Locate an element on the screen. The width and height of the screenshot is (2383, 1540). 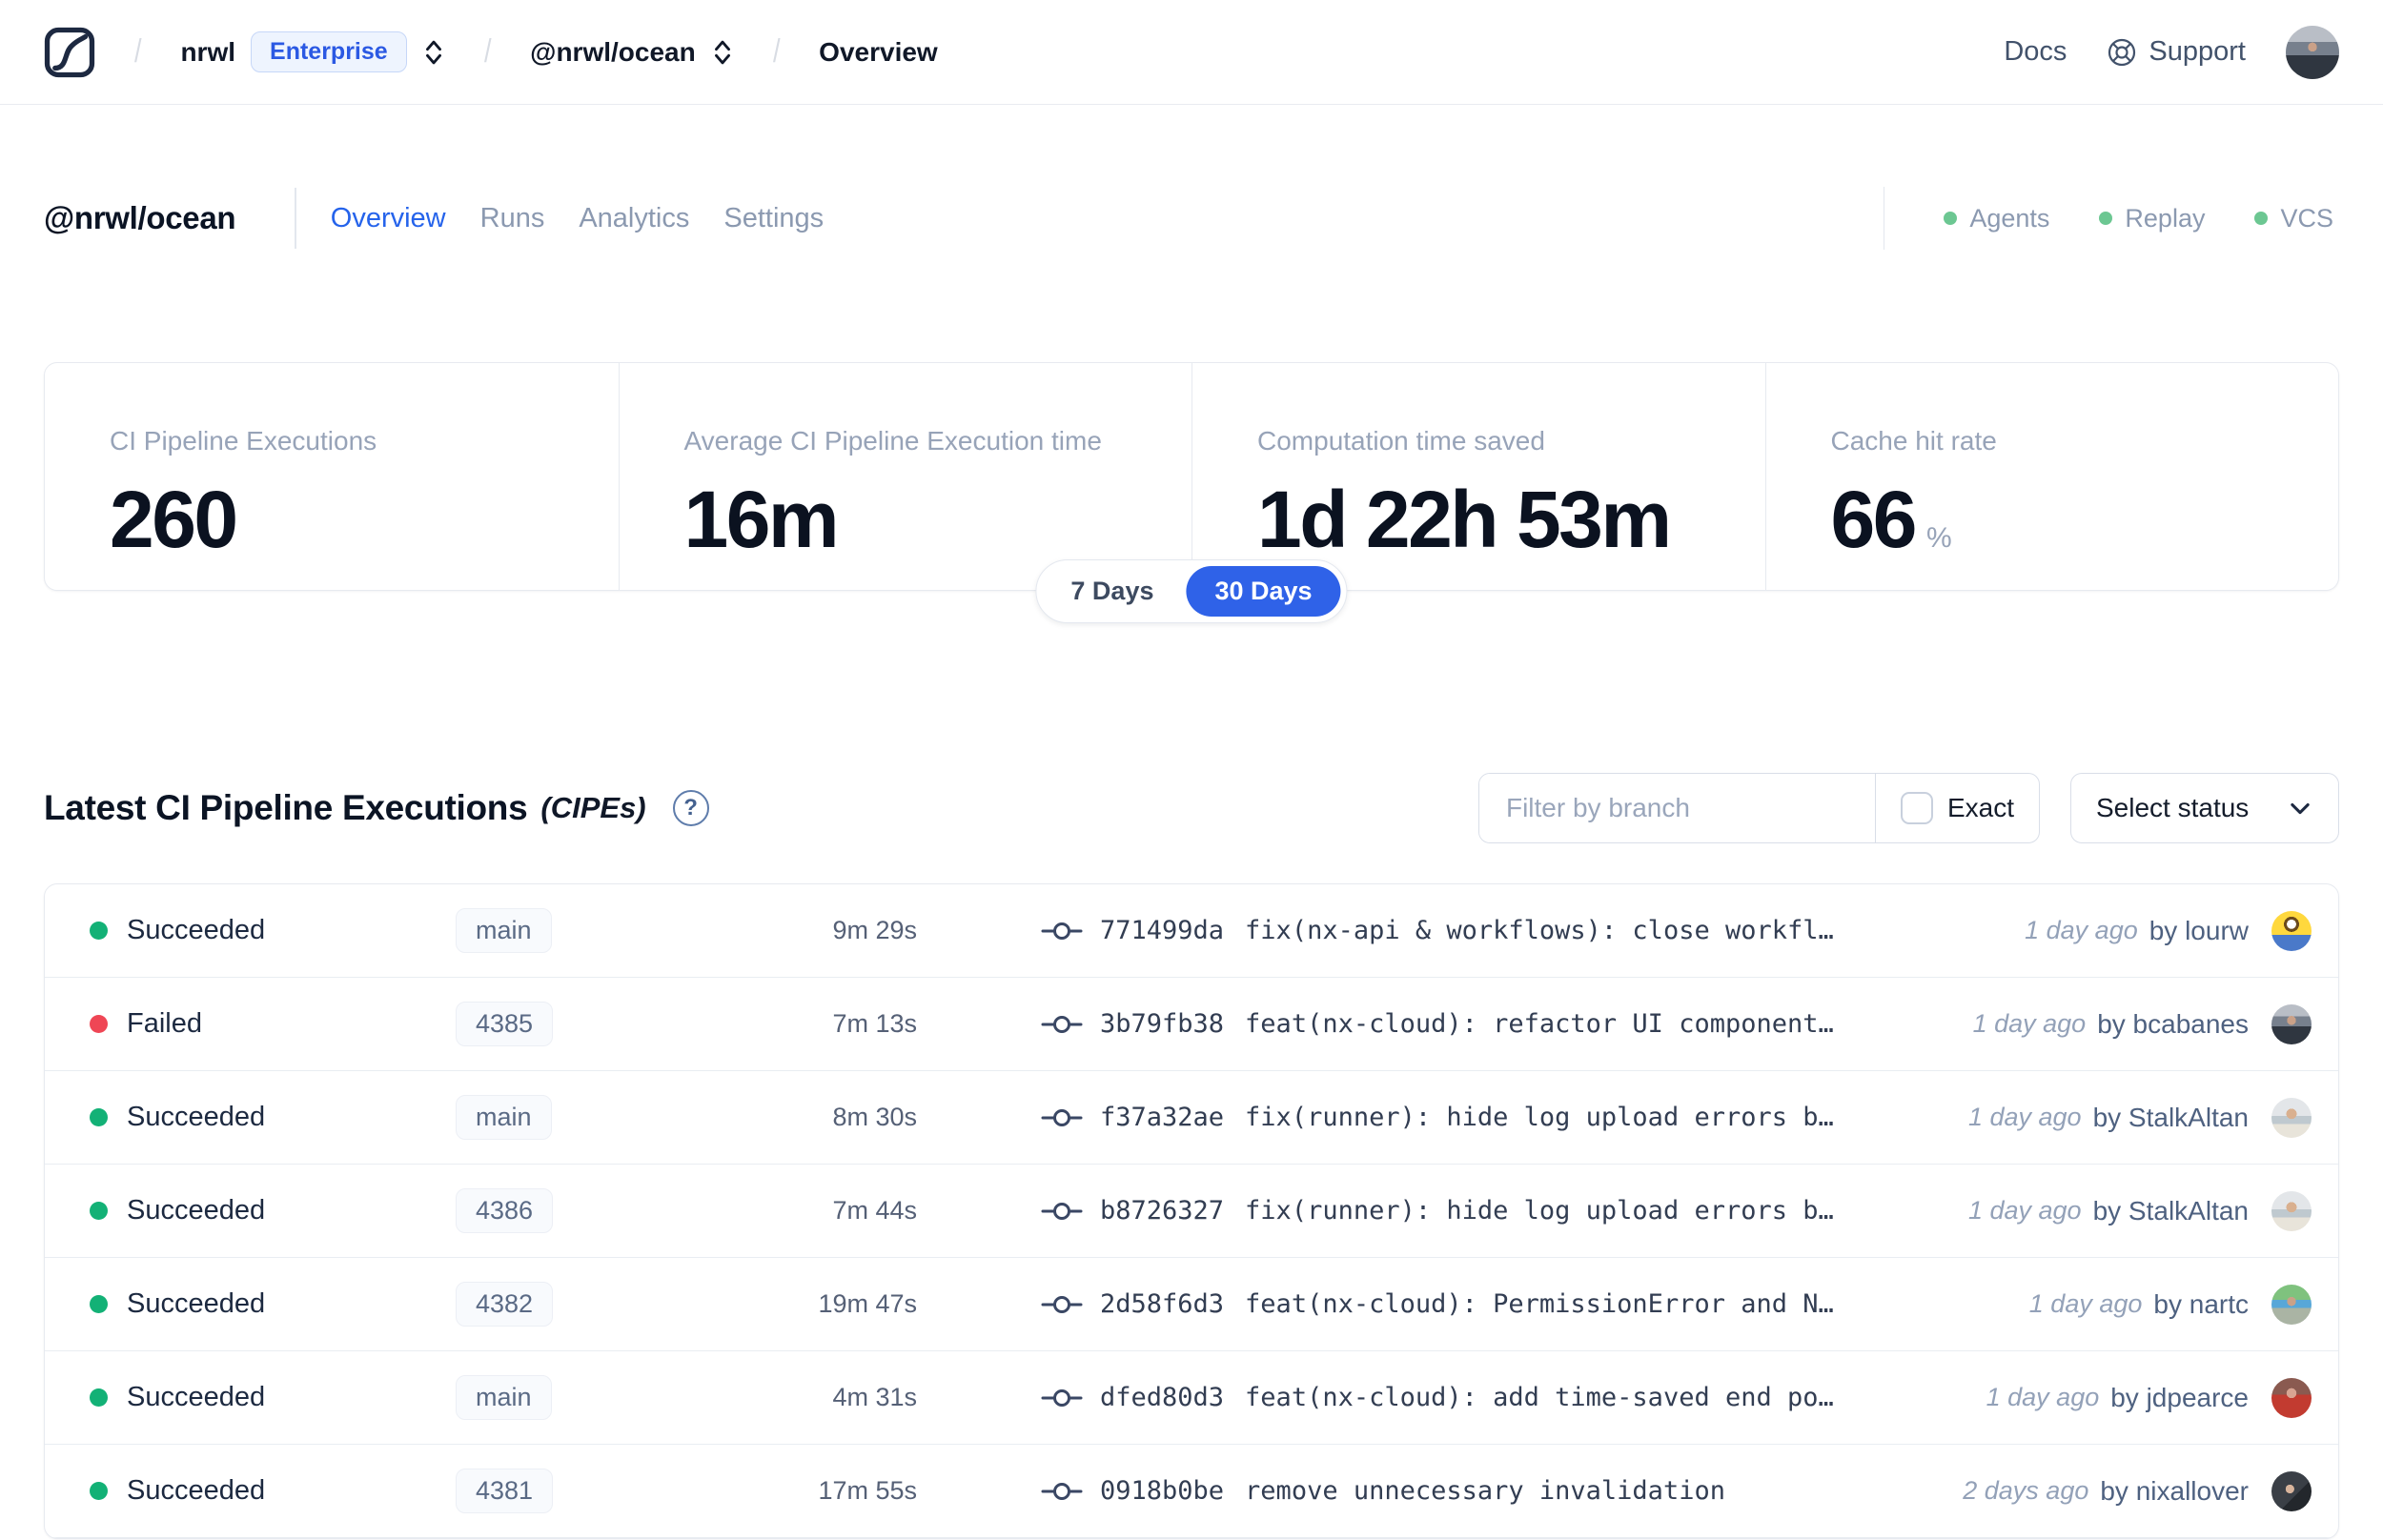
divider is located at coordinates (1884, 218).